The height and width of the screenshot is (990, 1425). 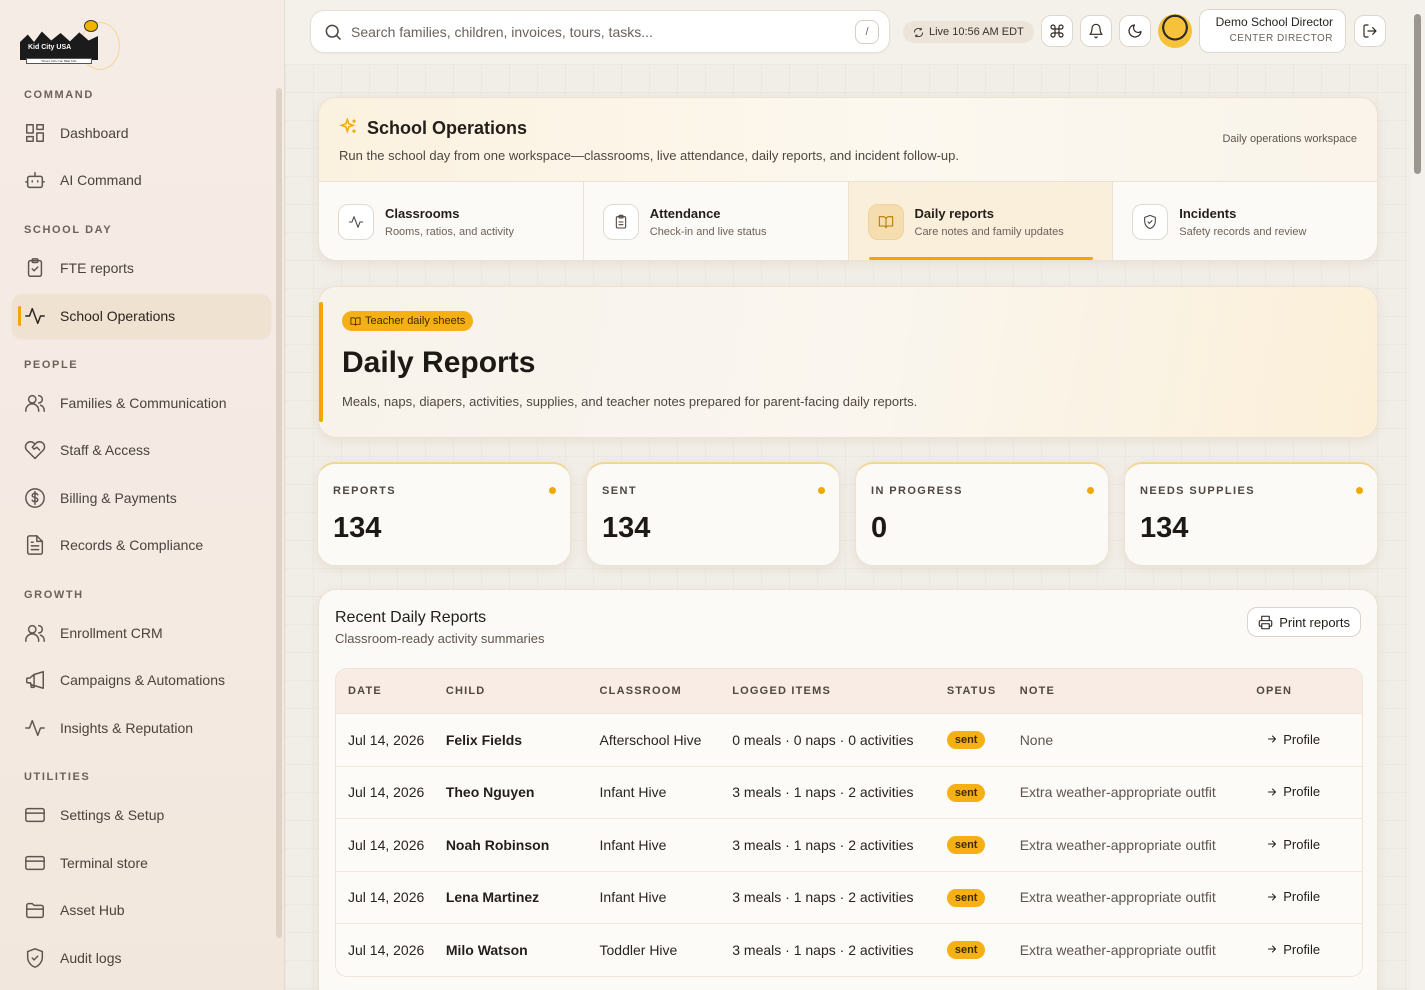 I want to click on user-name: Demo School Director, so click(x=1274, y=22).